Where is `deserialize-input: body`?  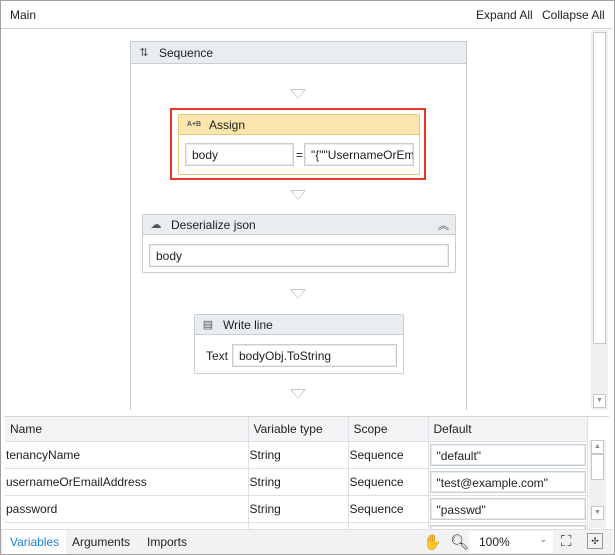 deserialize-input: body is located at coordinates (299, 255).